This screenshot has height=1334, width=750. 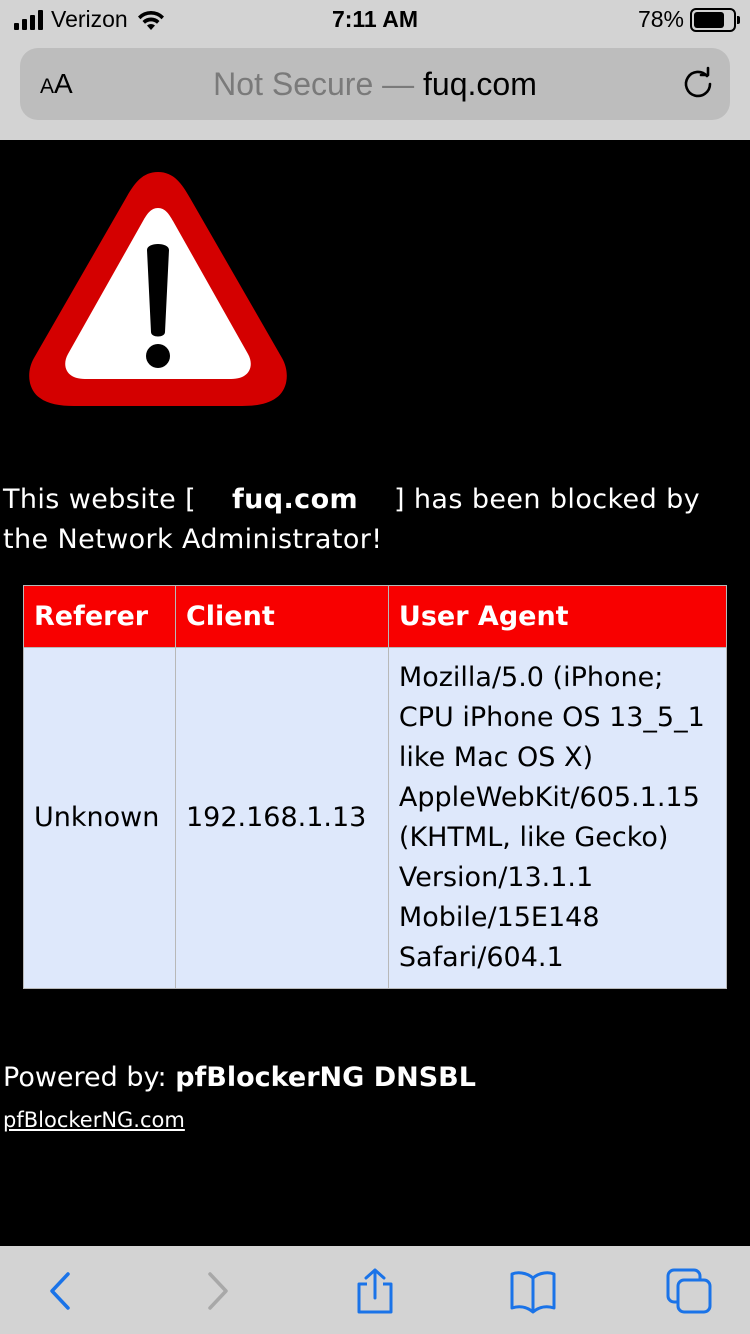 What do you see at coordinates (281, 616) in the screenshot?
I see `column-header-client: Client` at bounding box center [281, 616].